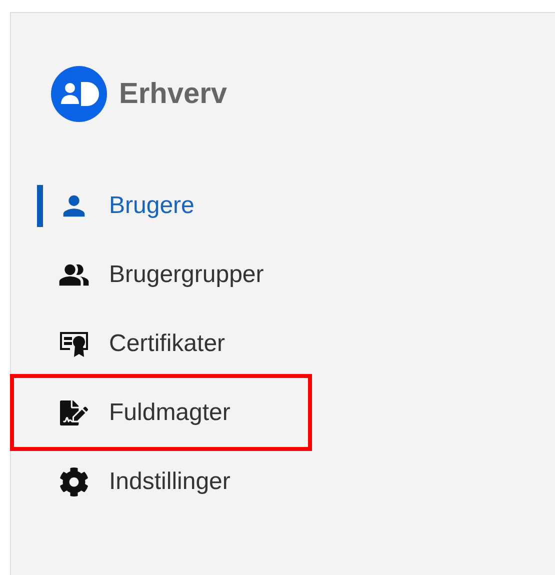 This screenshot has height=575, width=555. I want to click on nav-item: Fuldmagter, so click(161, 412).